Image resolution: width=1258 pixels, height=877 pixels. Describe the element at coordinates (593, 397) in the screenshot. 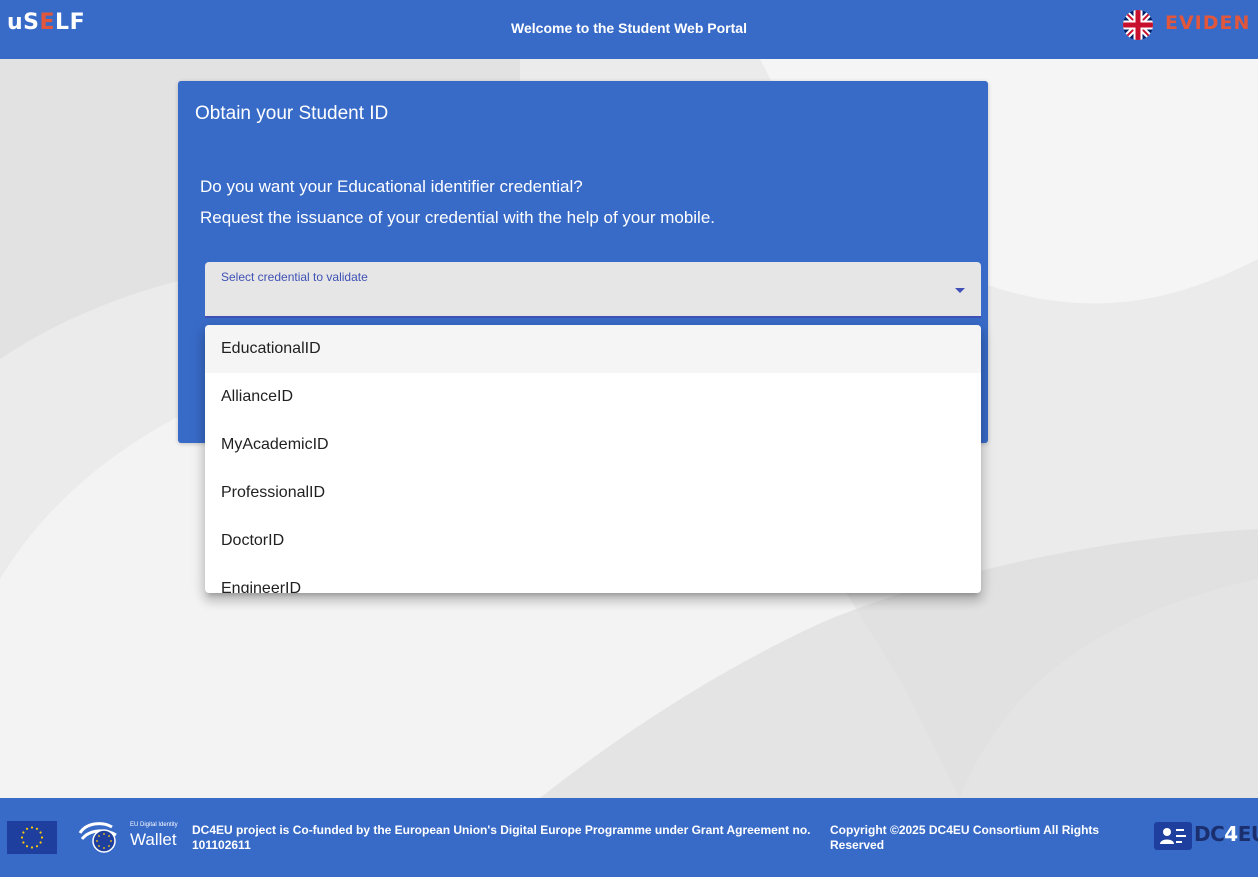

I see `option-allianceid: AllianceID` at that location.